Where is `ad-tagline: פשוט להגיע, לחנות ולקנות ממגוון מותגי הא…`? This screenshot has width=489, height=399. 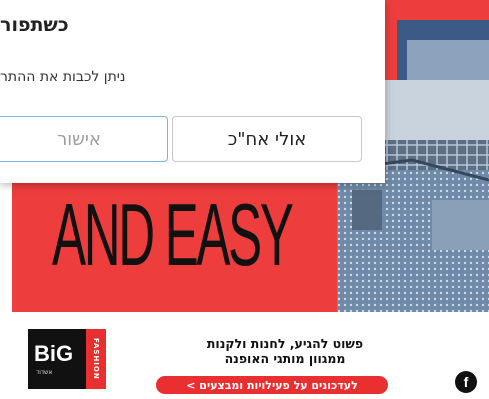
ad-tagline: פשוט להגיע, לחנות ולקנות ממגוון מותגי הא… is located at coordinates (285, 351).